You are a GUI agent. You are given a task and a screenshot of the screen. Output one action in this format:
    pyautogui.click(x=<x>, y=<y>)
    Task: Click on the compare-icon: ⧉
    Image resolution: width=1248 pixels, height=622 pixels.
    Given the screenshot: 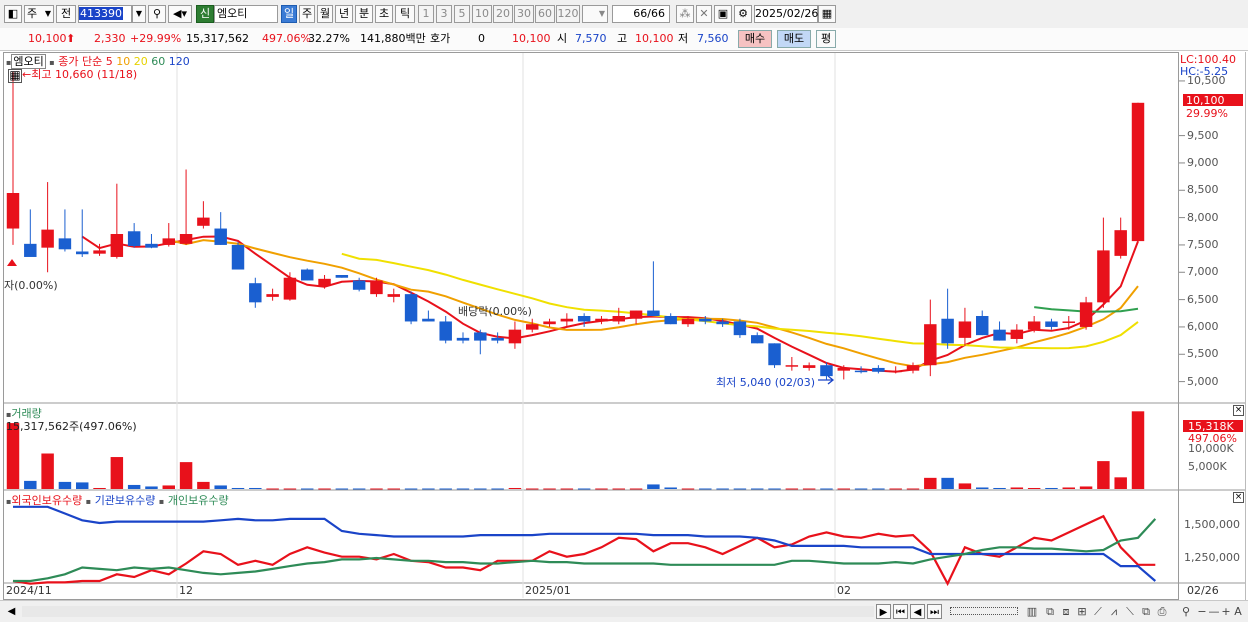 What is the action you would take?
    pyautogui.click(x=1050, y=611)
    